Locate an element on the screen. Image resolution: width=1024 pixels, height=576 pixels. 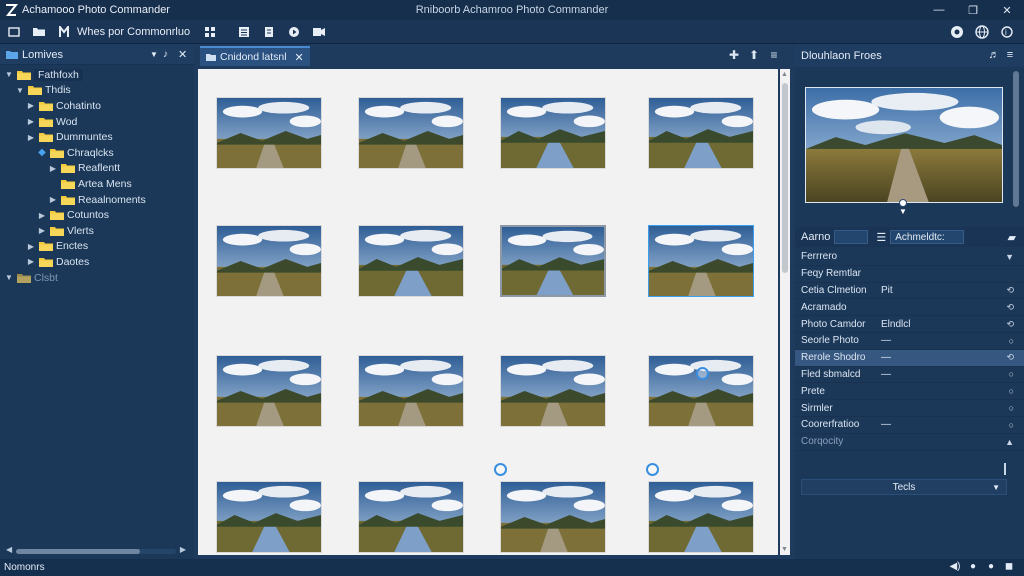
tools-dropdown: Tecls ▼ is located at coordinates (904, 487).